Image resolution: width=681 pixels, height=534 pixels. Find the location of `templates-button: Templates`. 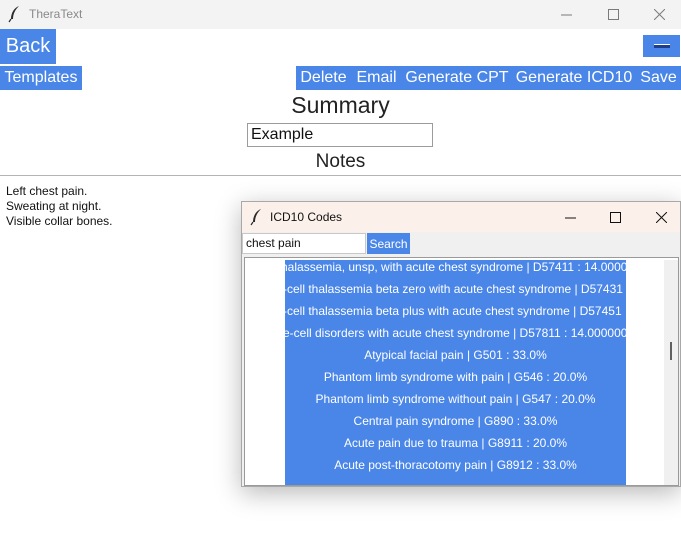

templates-button: Templates is located at coordinates (41, 78).